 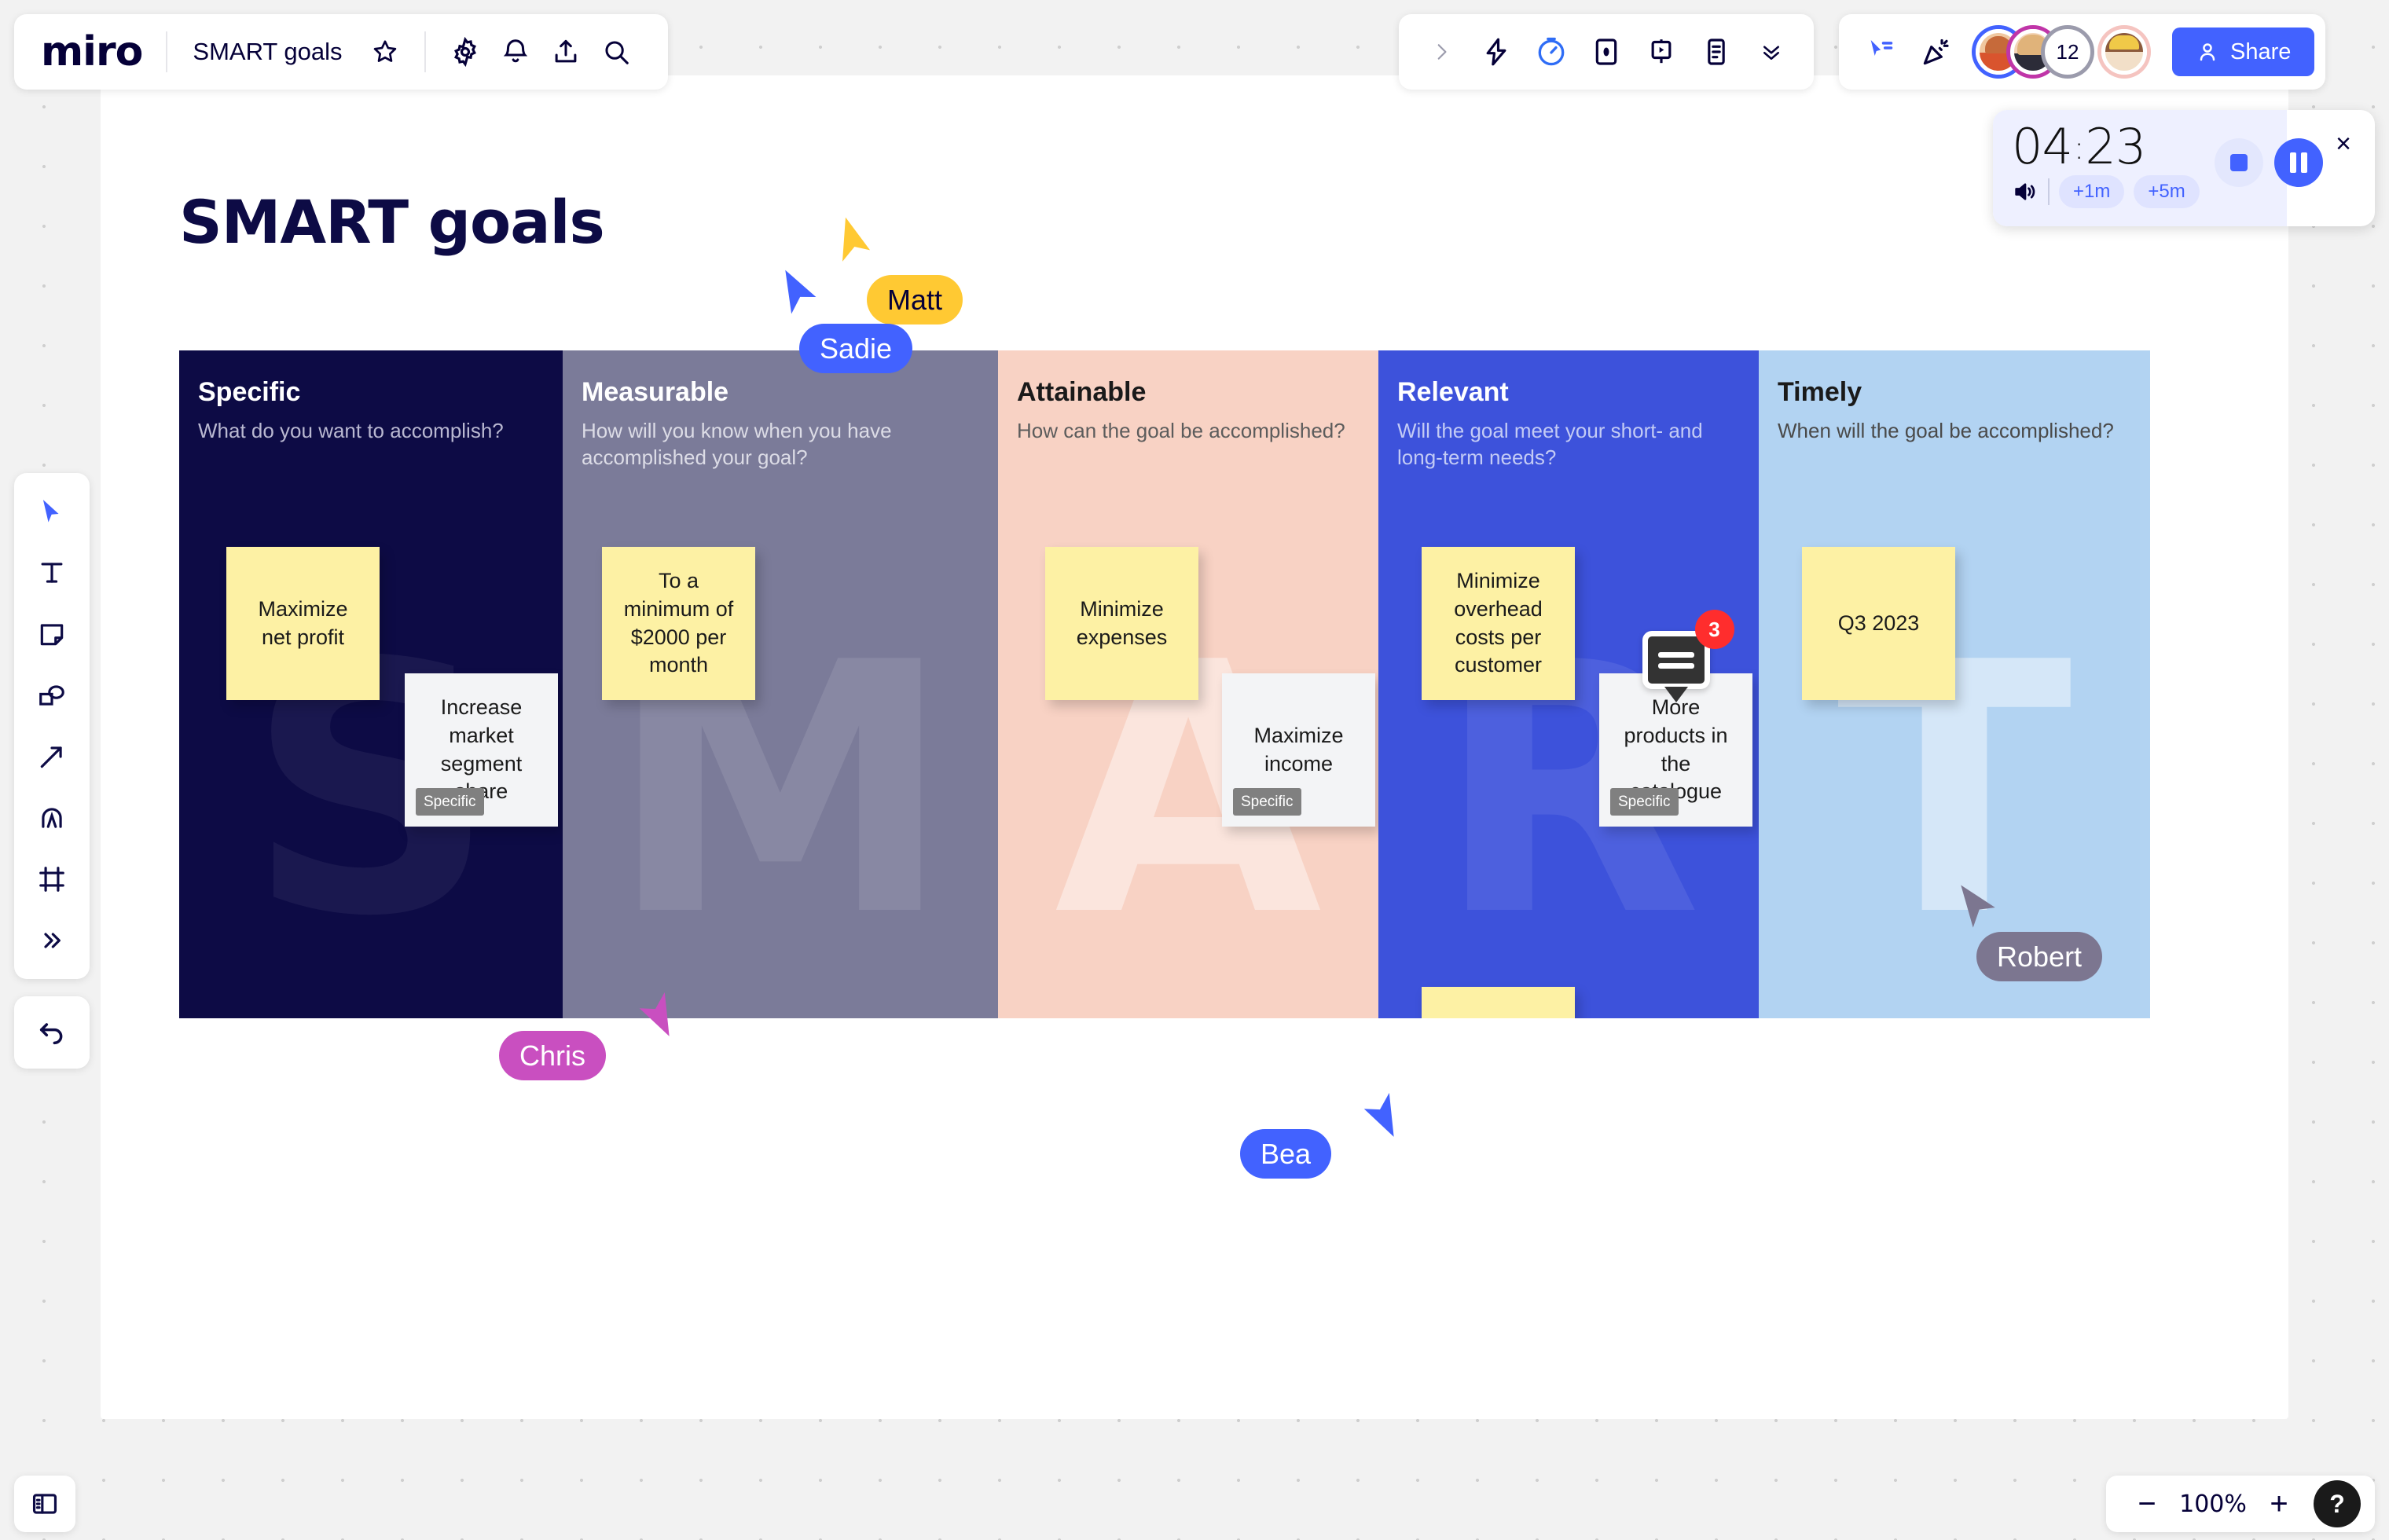 I want to click on cursor-share-icon, so click(x=1881, y=52).